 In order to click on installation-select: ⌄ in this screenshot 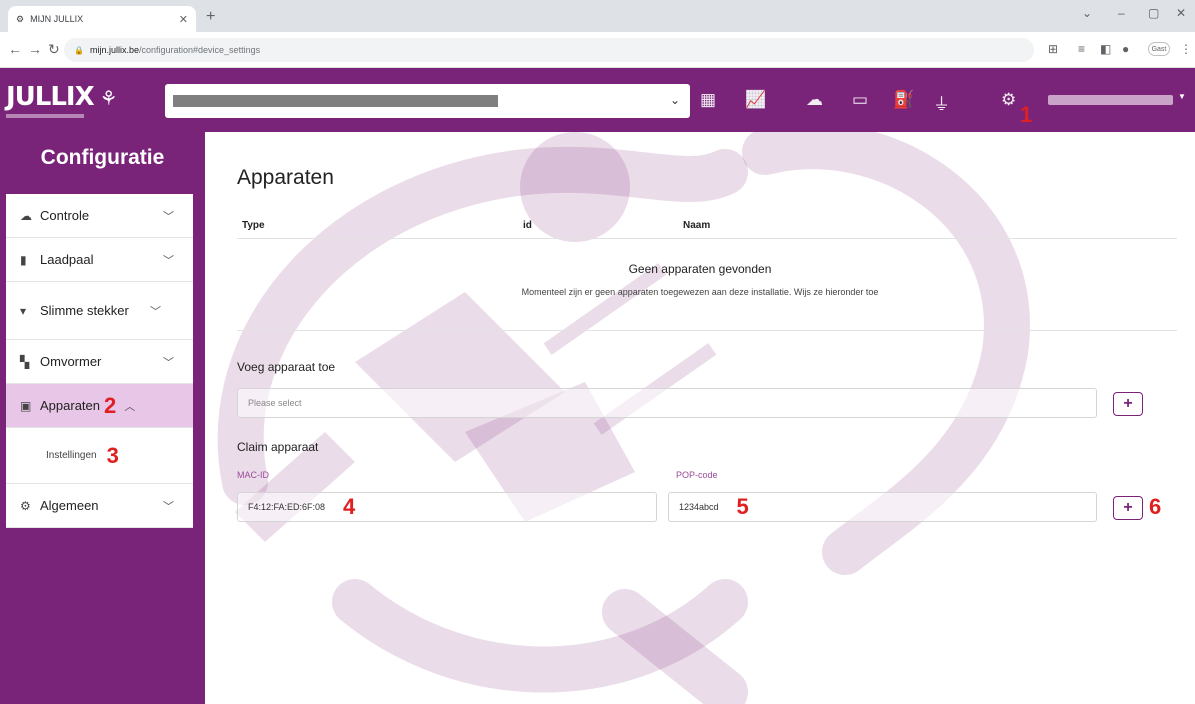, I will do `click(427, 101)`.